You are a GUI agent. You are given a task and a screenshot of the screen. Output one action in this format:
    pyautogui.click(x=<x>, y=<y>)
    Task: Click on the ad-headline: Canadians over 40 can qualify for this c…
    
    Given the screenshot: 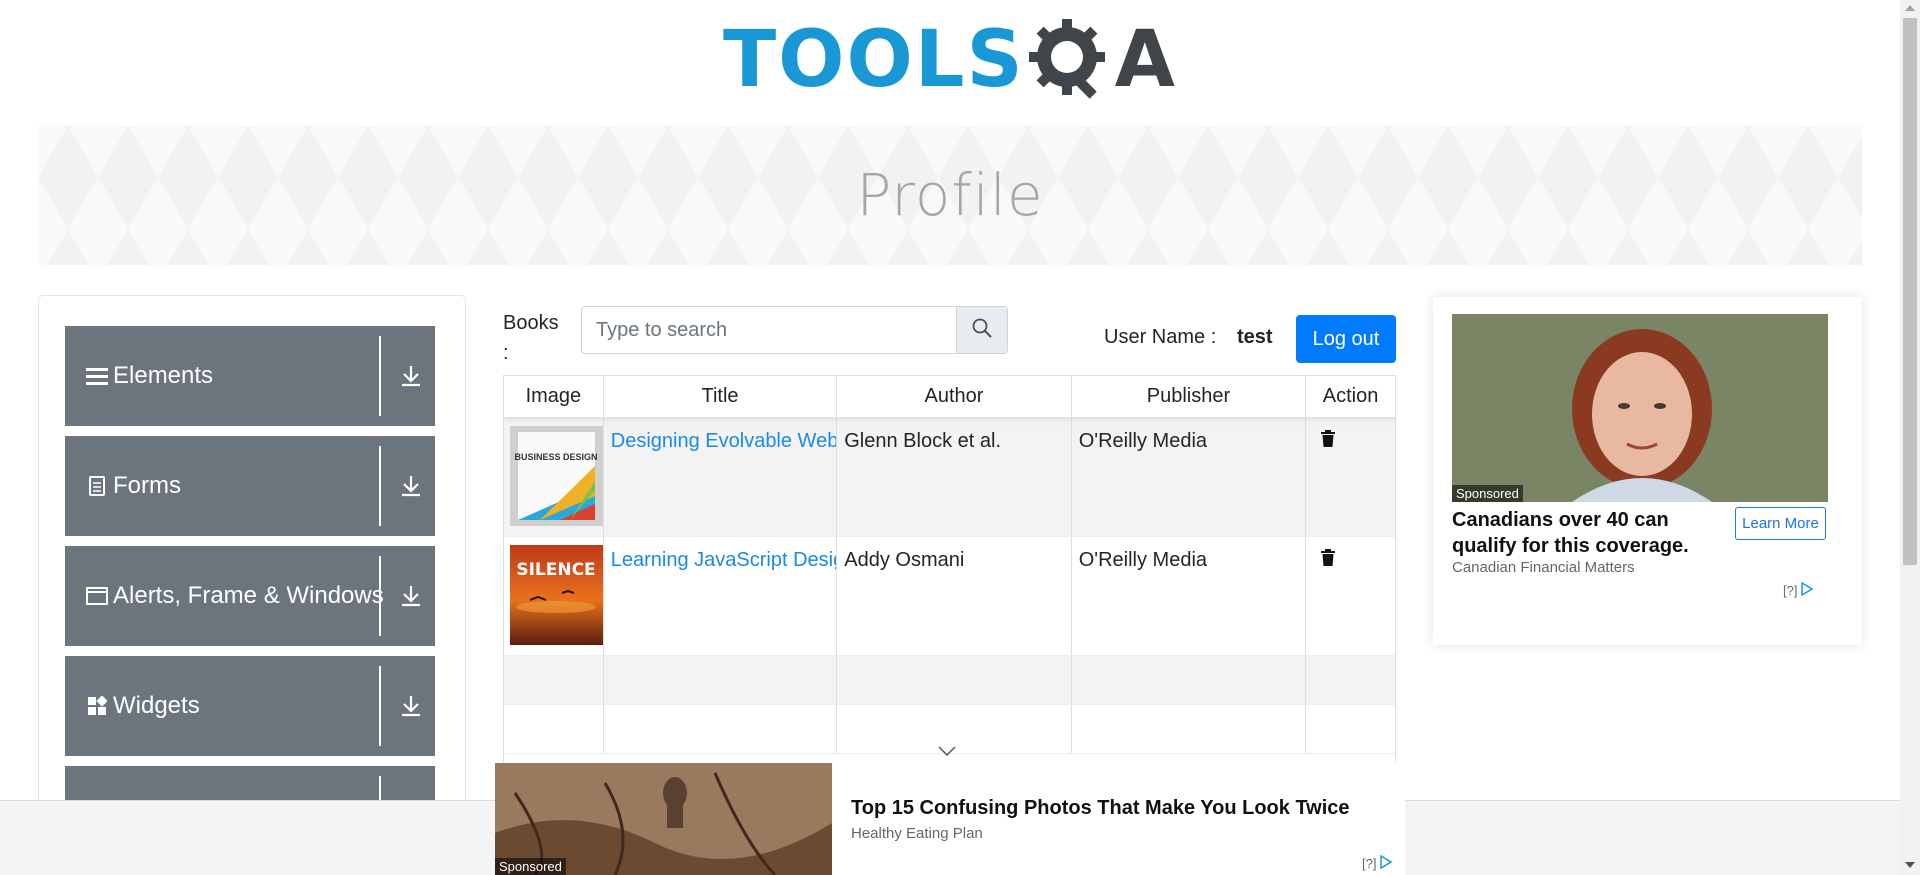 What is the action you would take?
    pyautogui.click(x=1592, y=533)
    